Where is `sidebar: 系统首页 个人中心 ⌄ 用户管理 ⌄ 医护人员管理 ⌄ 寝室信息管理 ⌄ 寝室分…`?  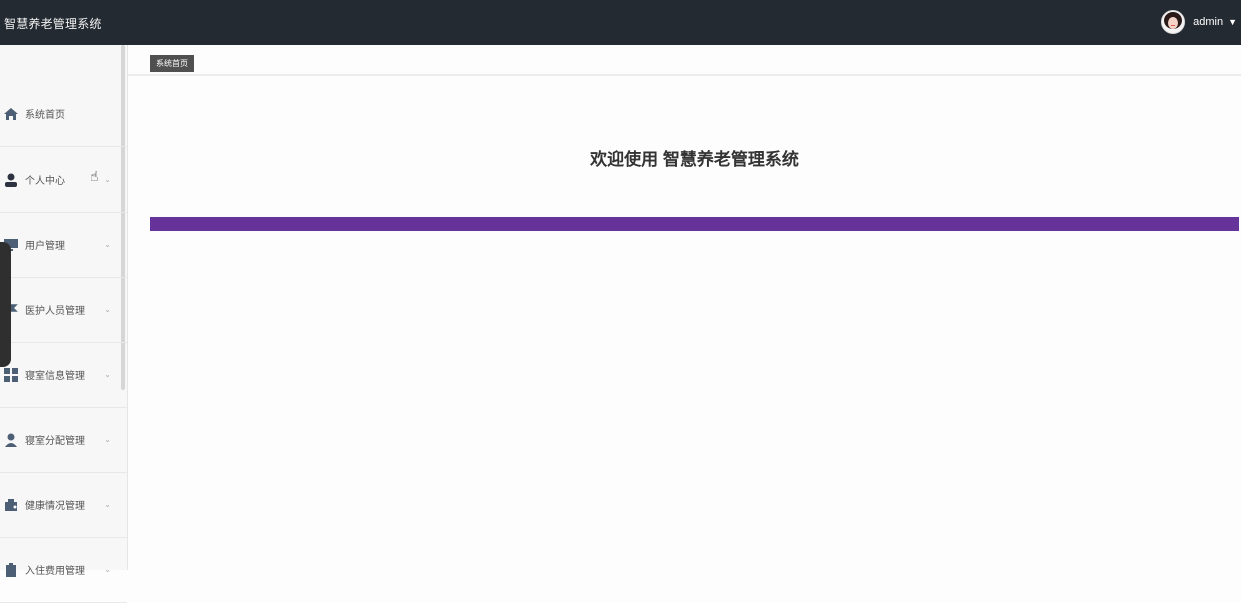
sidebar: 系统首页 个人中心 ⌄ 用户管理 ⌄ 医护人员管理 ⌄ 寝室信息管理 ⌄ 寝室分… is located at coordinates (64, 324).